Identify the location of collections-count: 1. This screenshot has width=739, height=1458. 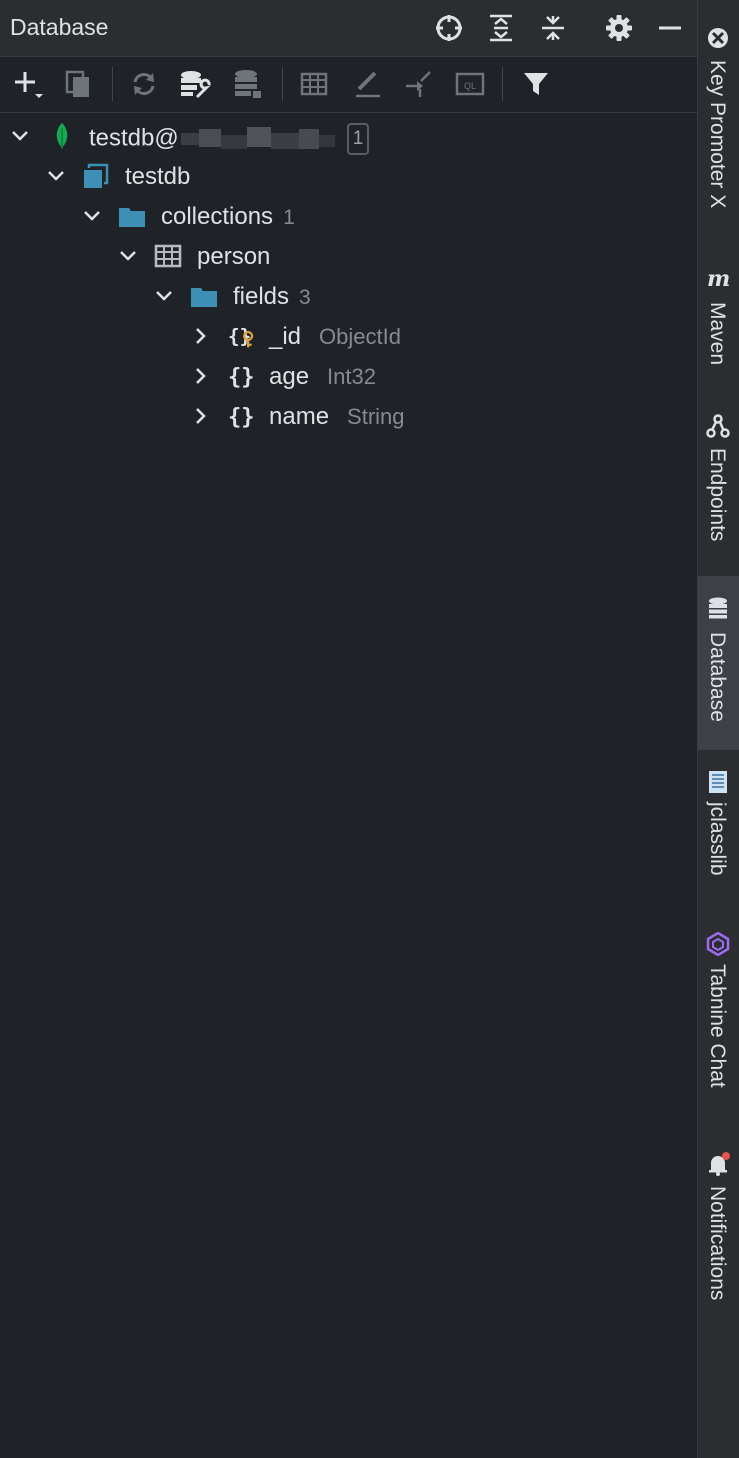
(289, 217).